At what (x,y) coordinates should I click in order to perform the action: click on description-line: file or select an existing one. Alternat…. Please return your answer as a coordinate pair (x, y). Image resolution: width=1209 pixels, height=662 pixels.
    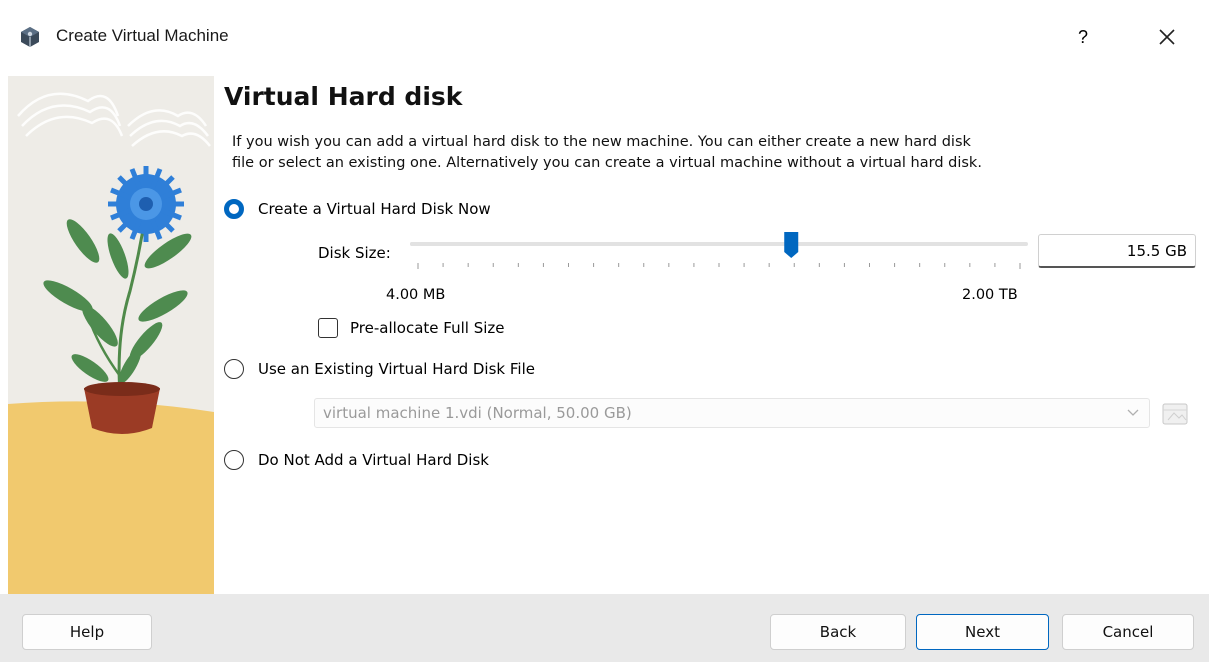
    Looking at the image, I should click on (607, 163).